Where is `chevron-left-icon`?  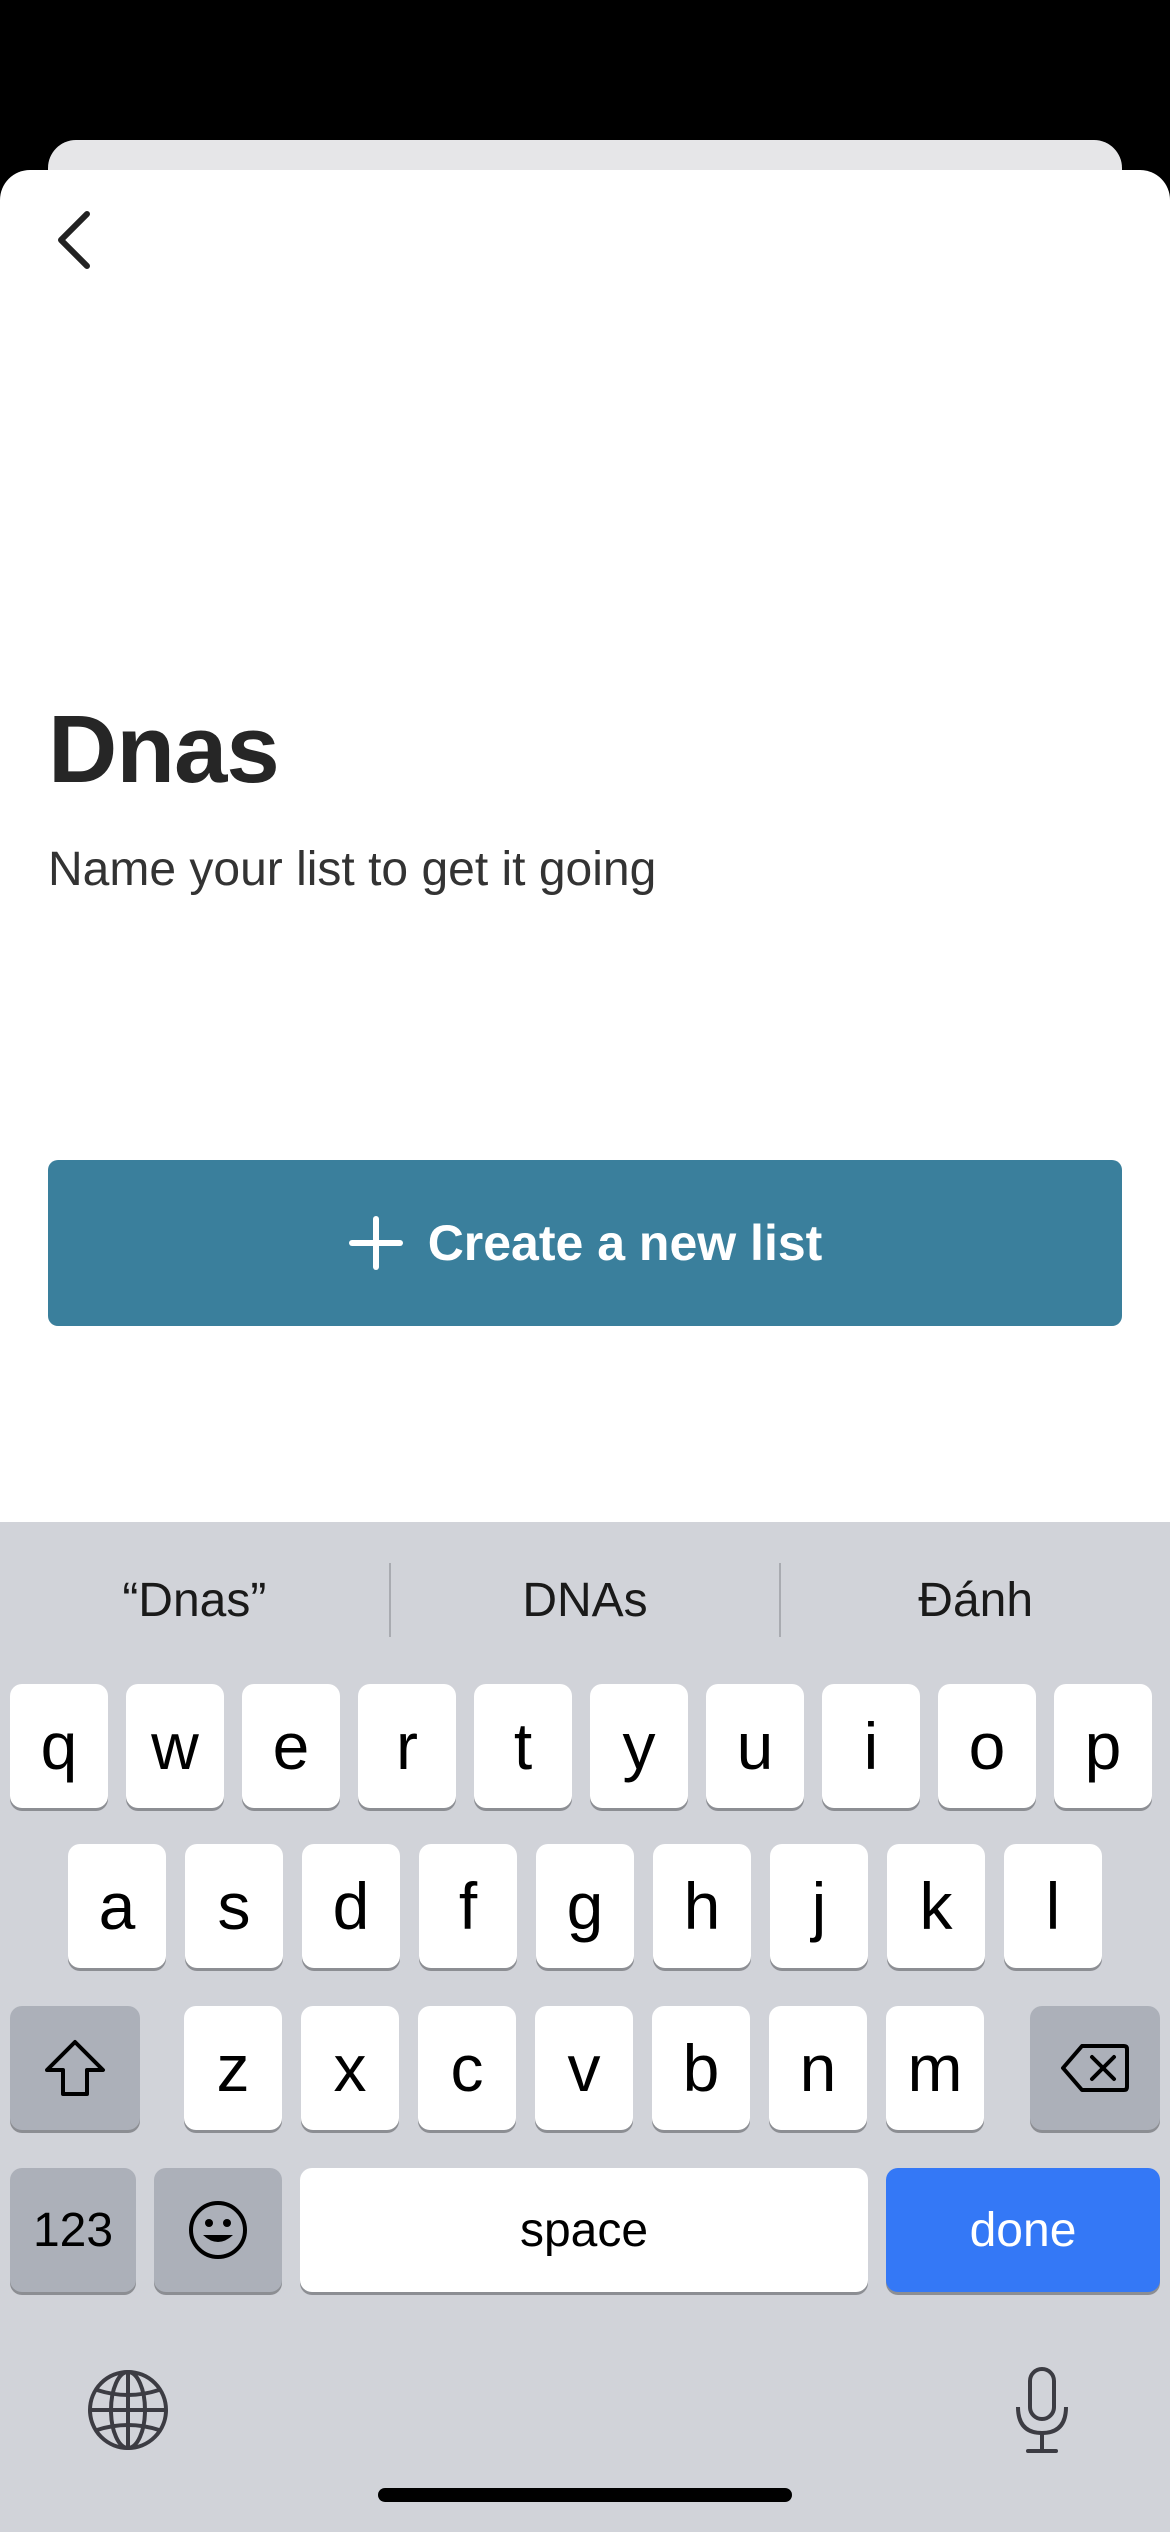 chevron-left-icon is located at coordinates (74, 240).